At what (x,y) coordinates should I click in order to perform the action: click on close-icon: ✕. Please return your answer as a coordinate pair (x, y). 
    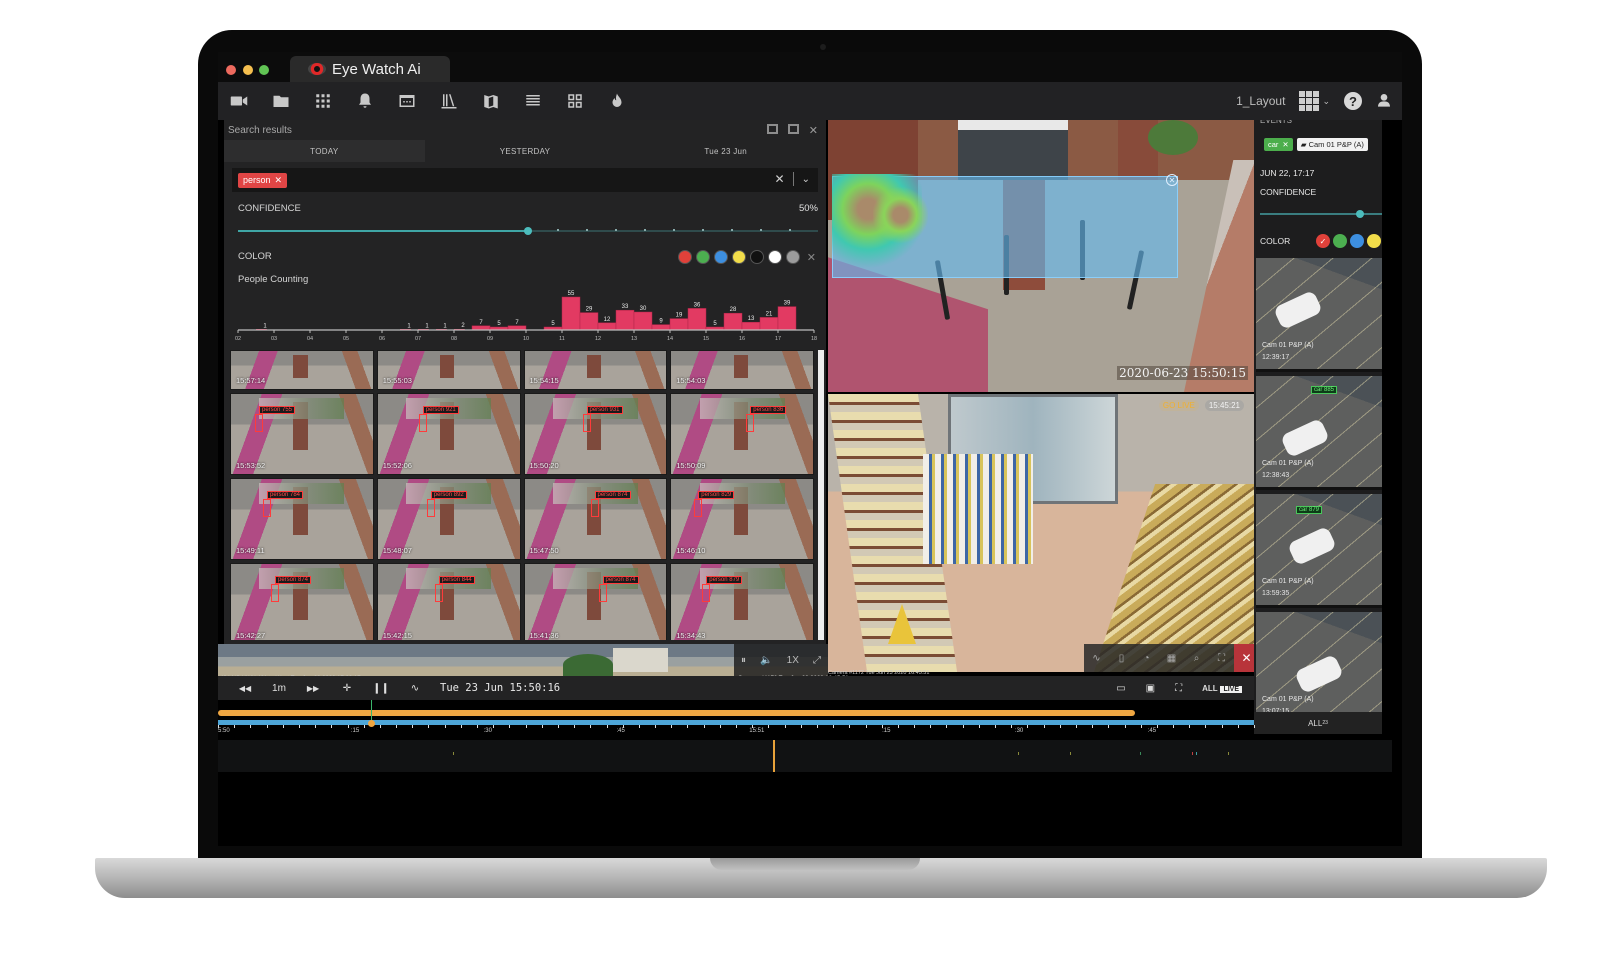
    Looking at the image, I should click on (813, 130).